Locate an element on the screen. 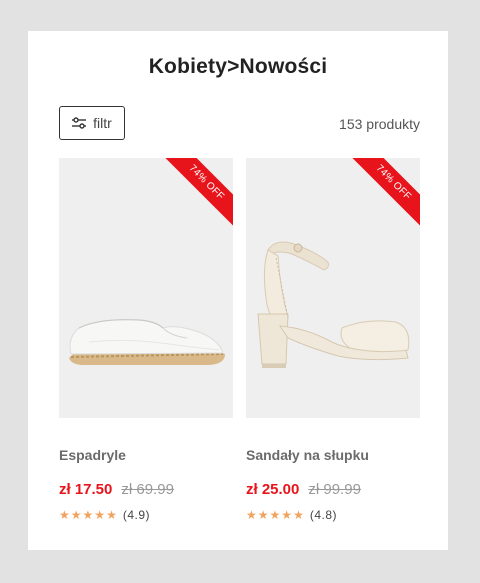 The width and height of the screenshot is (480, 583). page-title: Kobiety>Nowości is located at coordinates (238, 66).